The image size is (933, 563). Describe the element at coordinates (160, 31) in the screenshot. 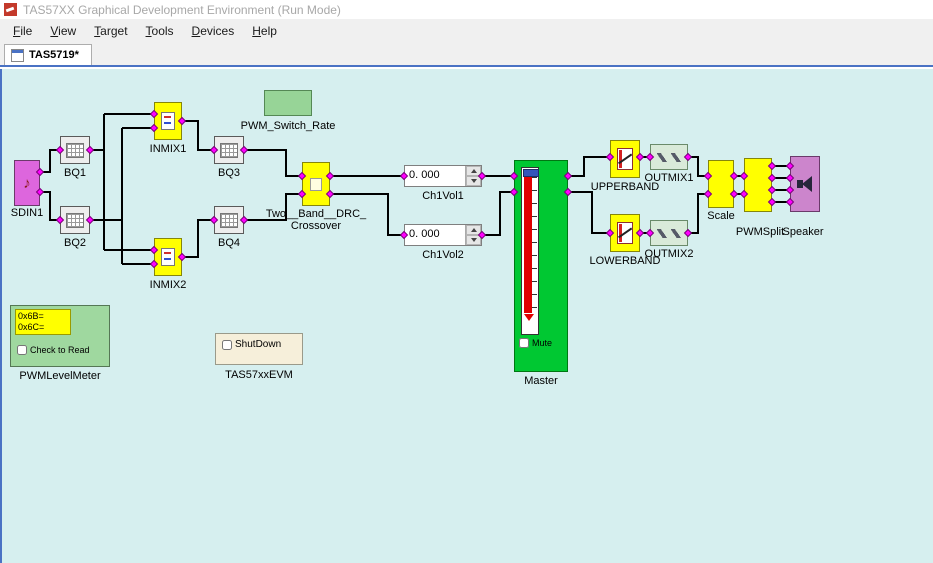

I see `menu-tools: Tools` at that location.